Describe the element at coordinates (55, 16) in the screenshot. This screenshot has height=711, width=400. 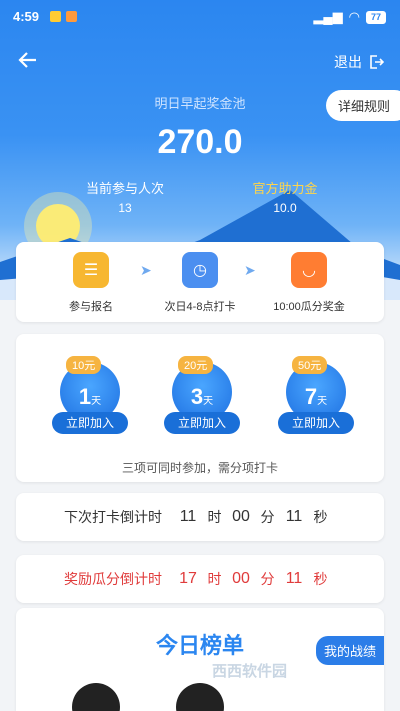
I see `notification-icon` at that location.